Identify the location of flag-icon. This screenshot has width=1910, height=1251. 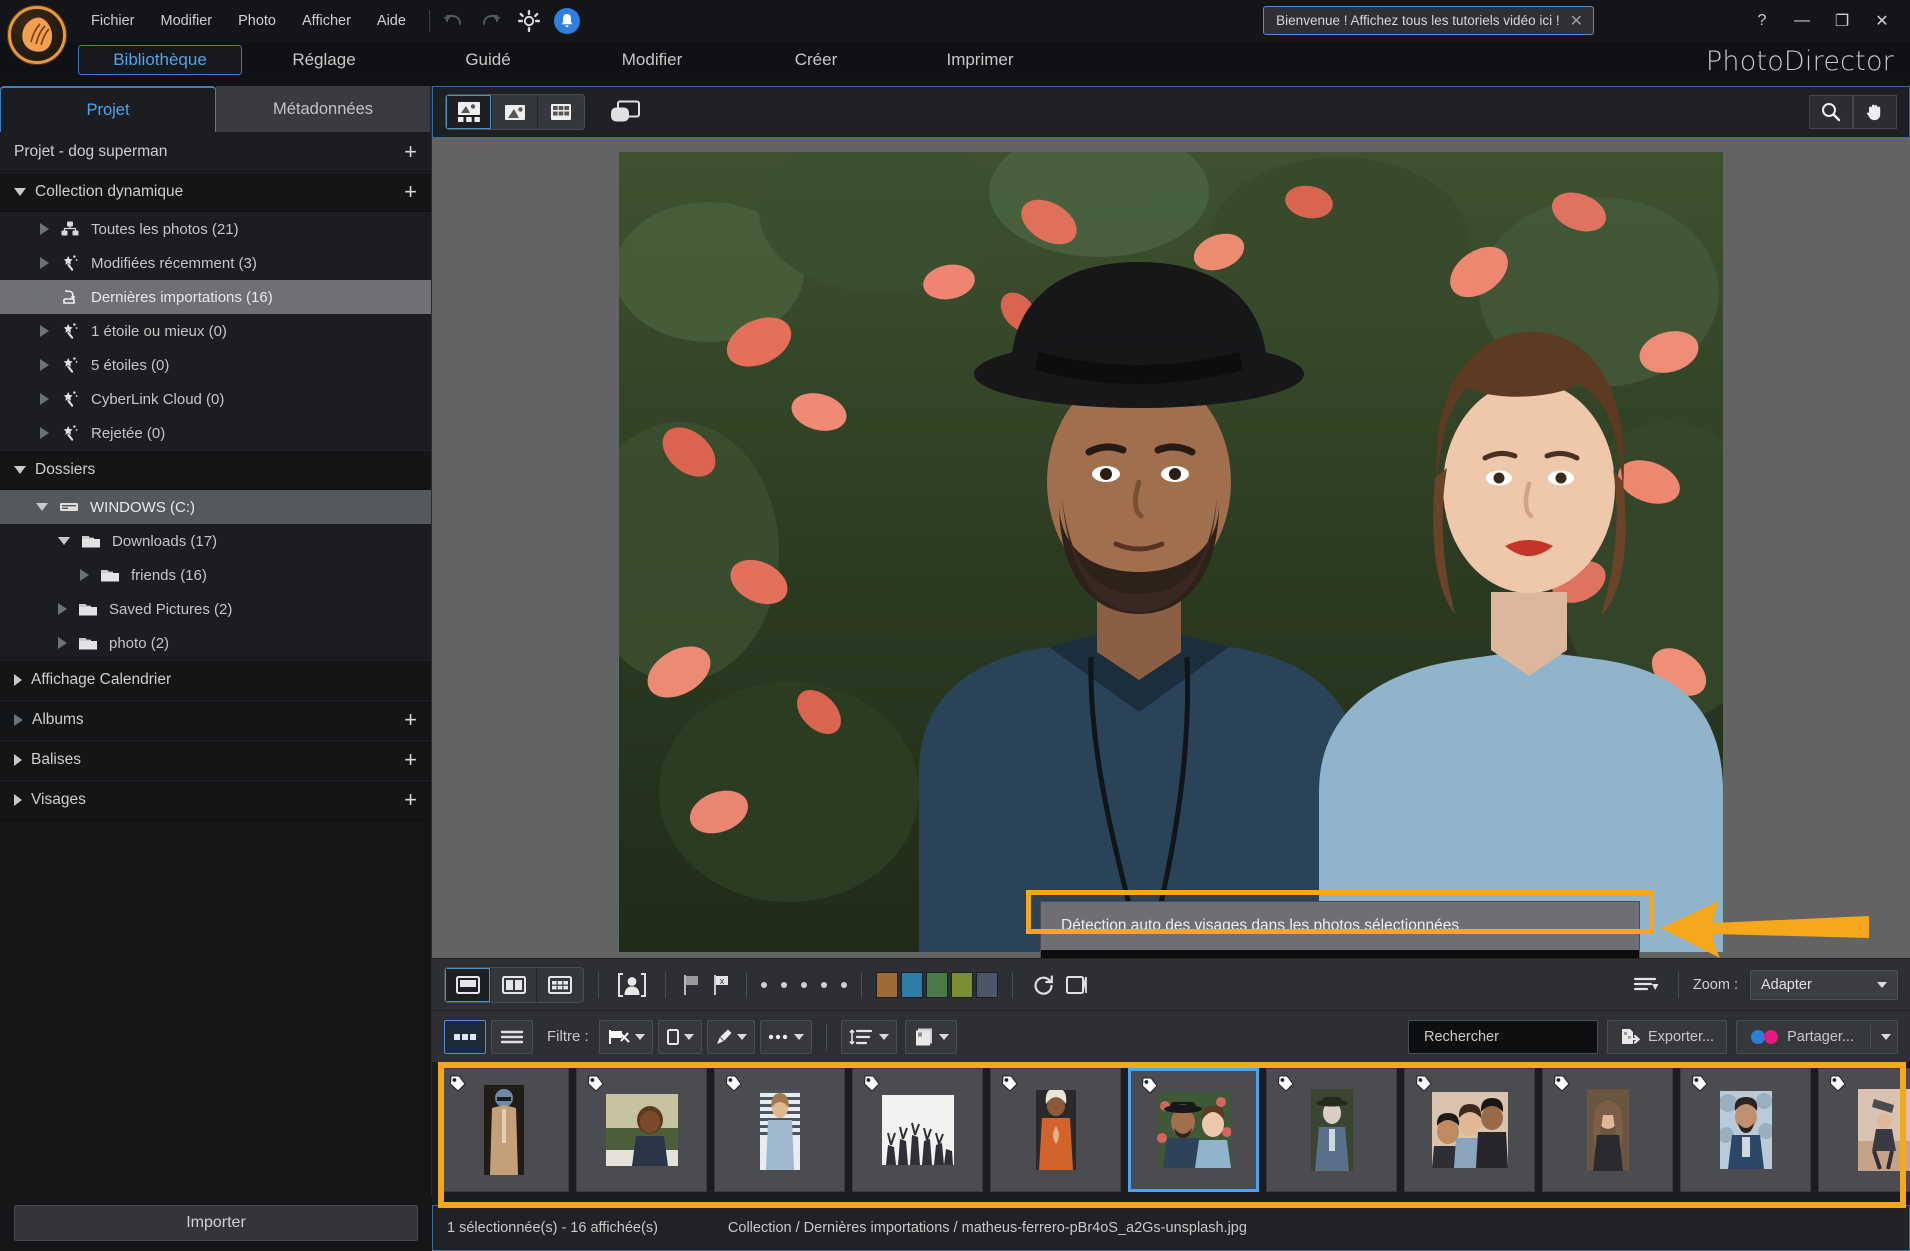
(691, 985).